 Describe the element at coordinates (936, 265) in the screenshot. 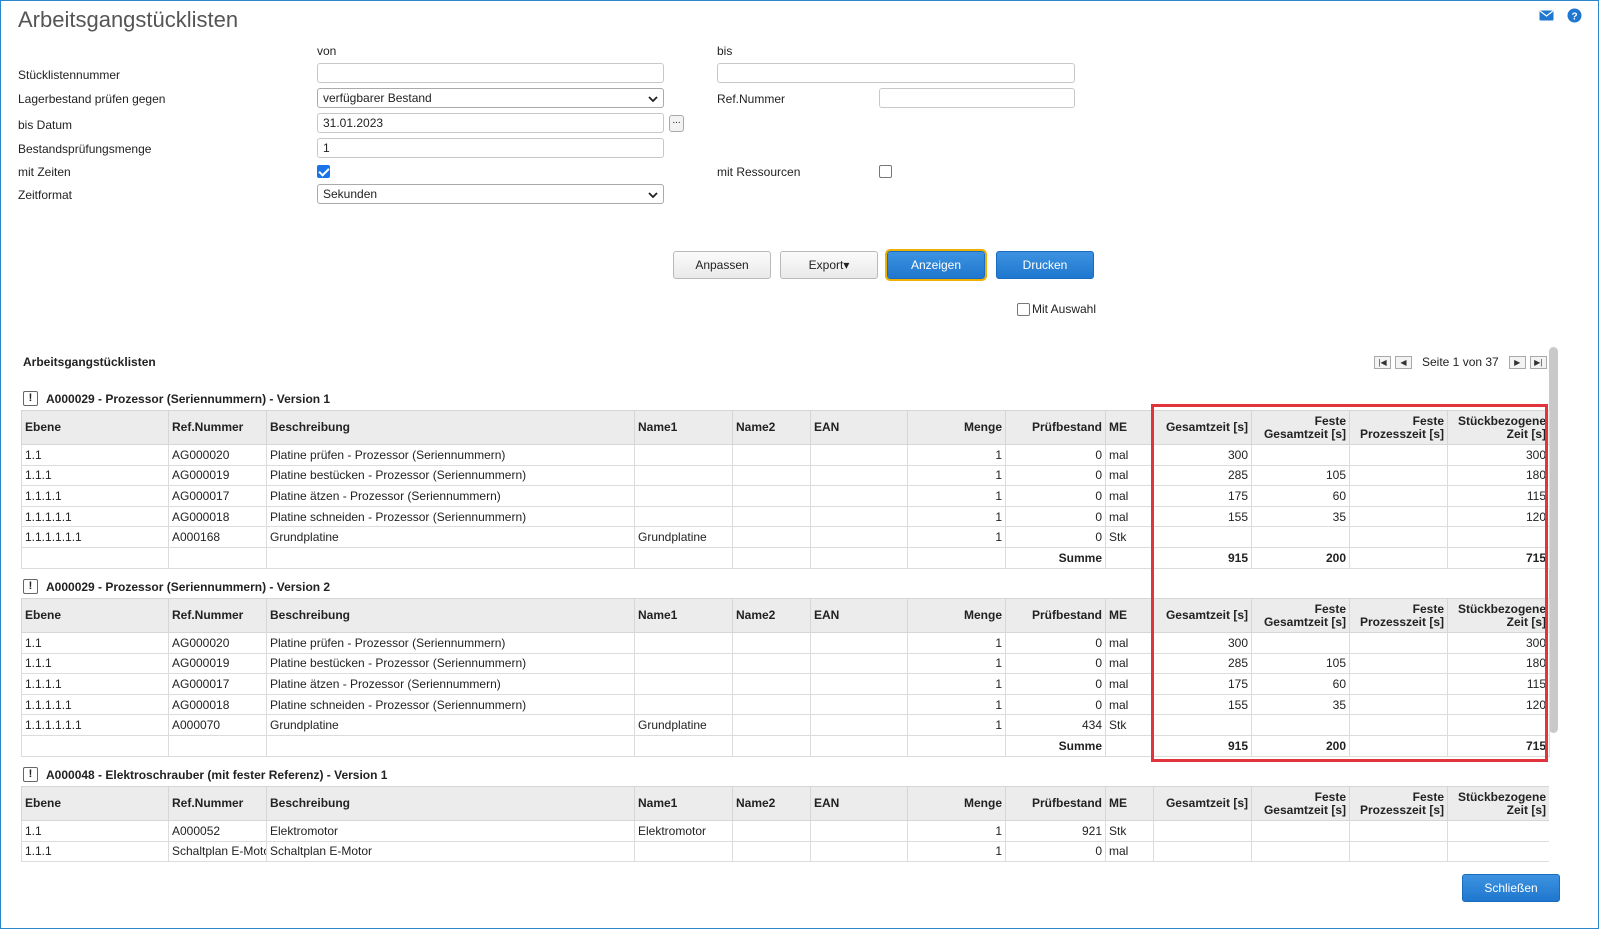

I see `anzeigen-button: Anzeigen` at that location.